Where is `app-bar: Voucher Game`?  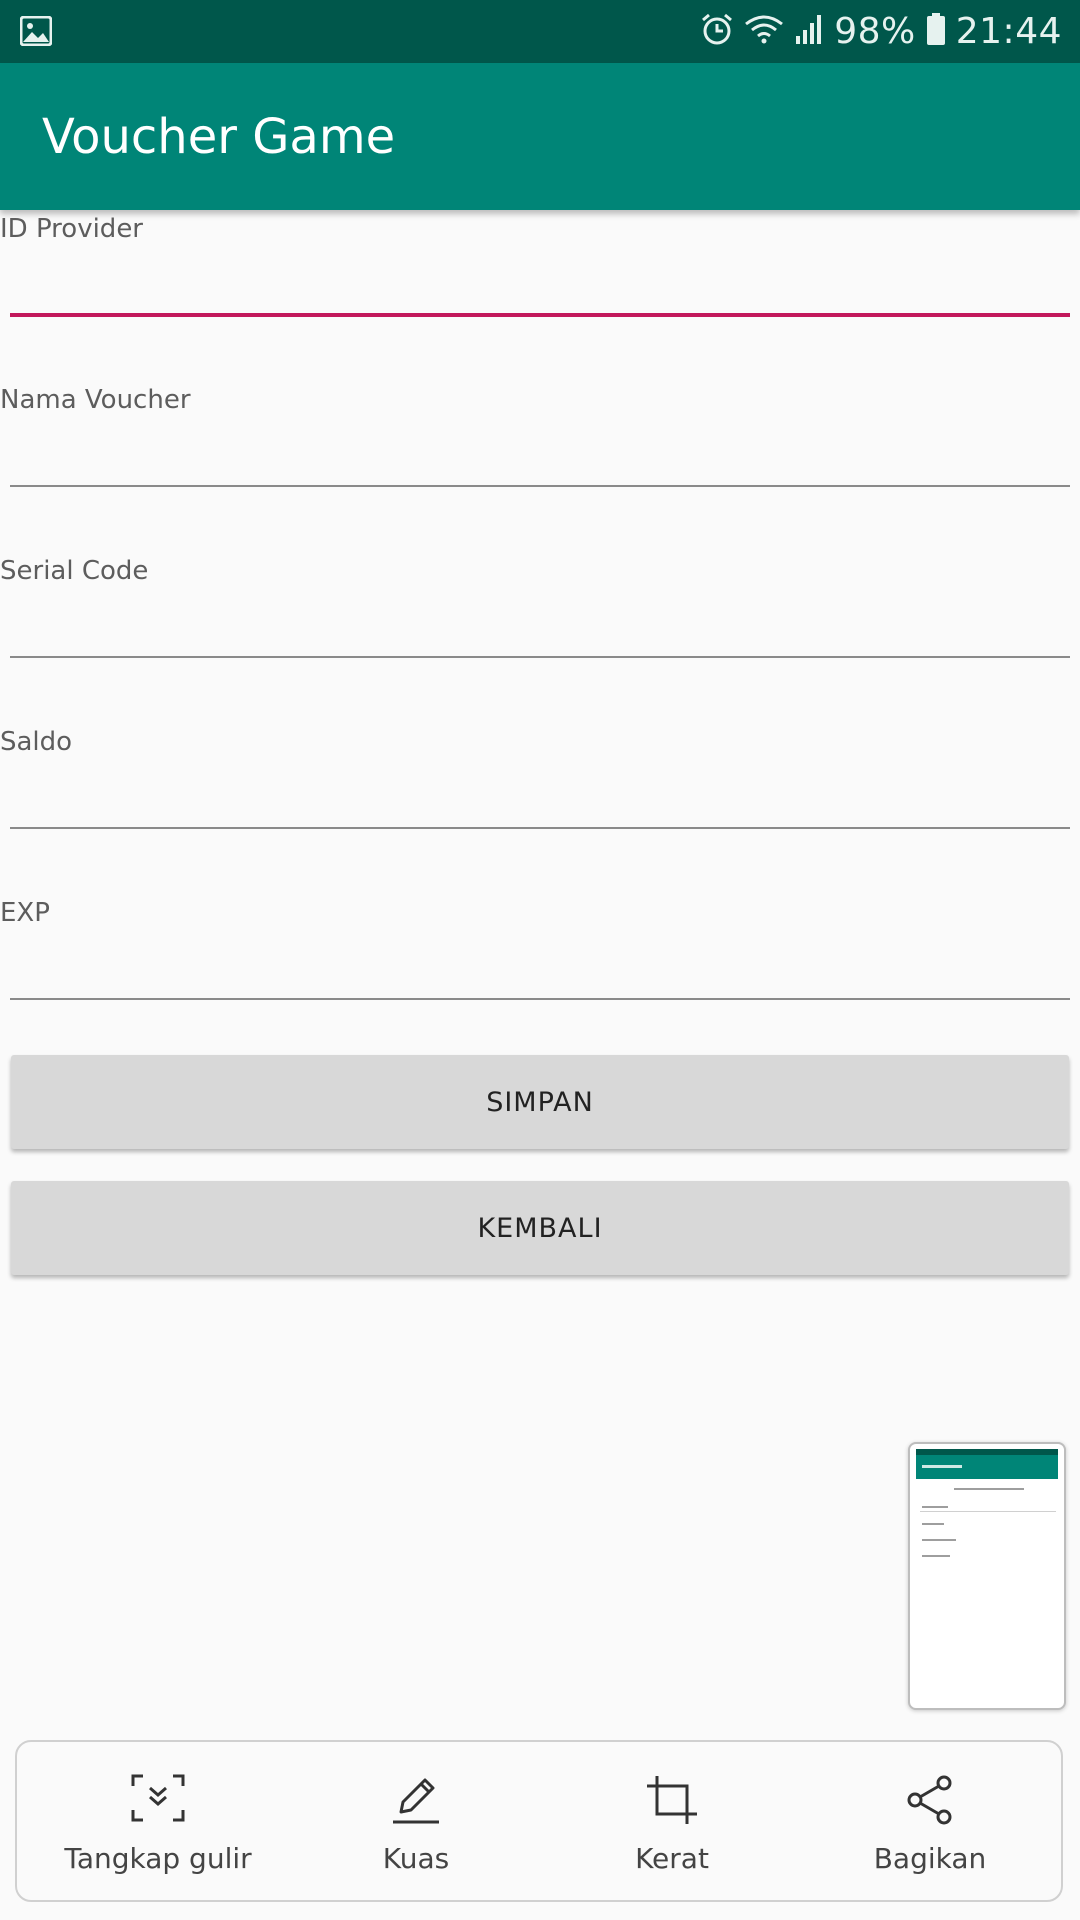 app-bar: Voucher Game is located at coordinates (540, 136).